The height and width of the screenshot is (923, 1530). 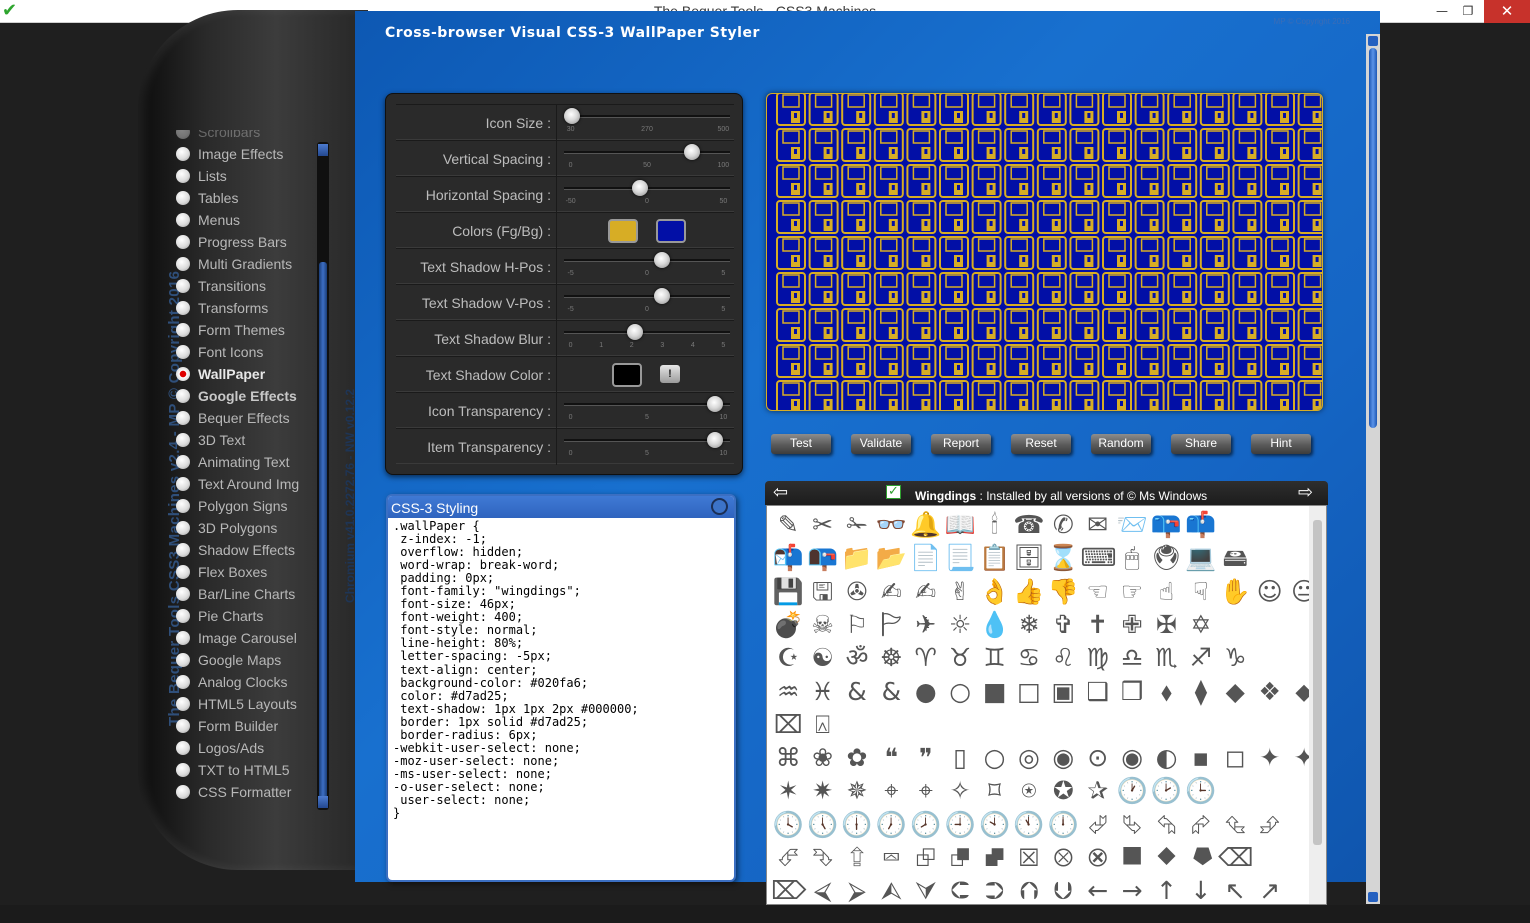 I want to click on sidebar-item-polygon-signs: Polygon Signs, so click(x=242, y=506).